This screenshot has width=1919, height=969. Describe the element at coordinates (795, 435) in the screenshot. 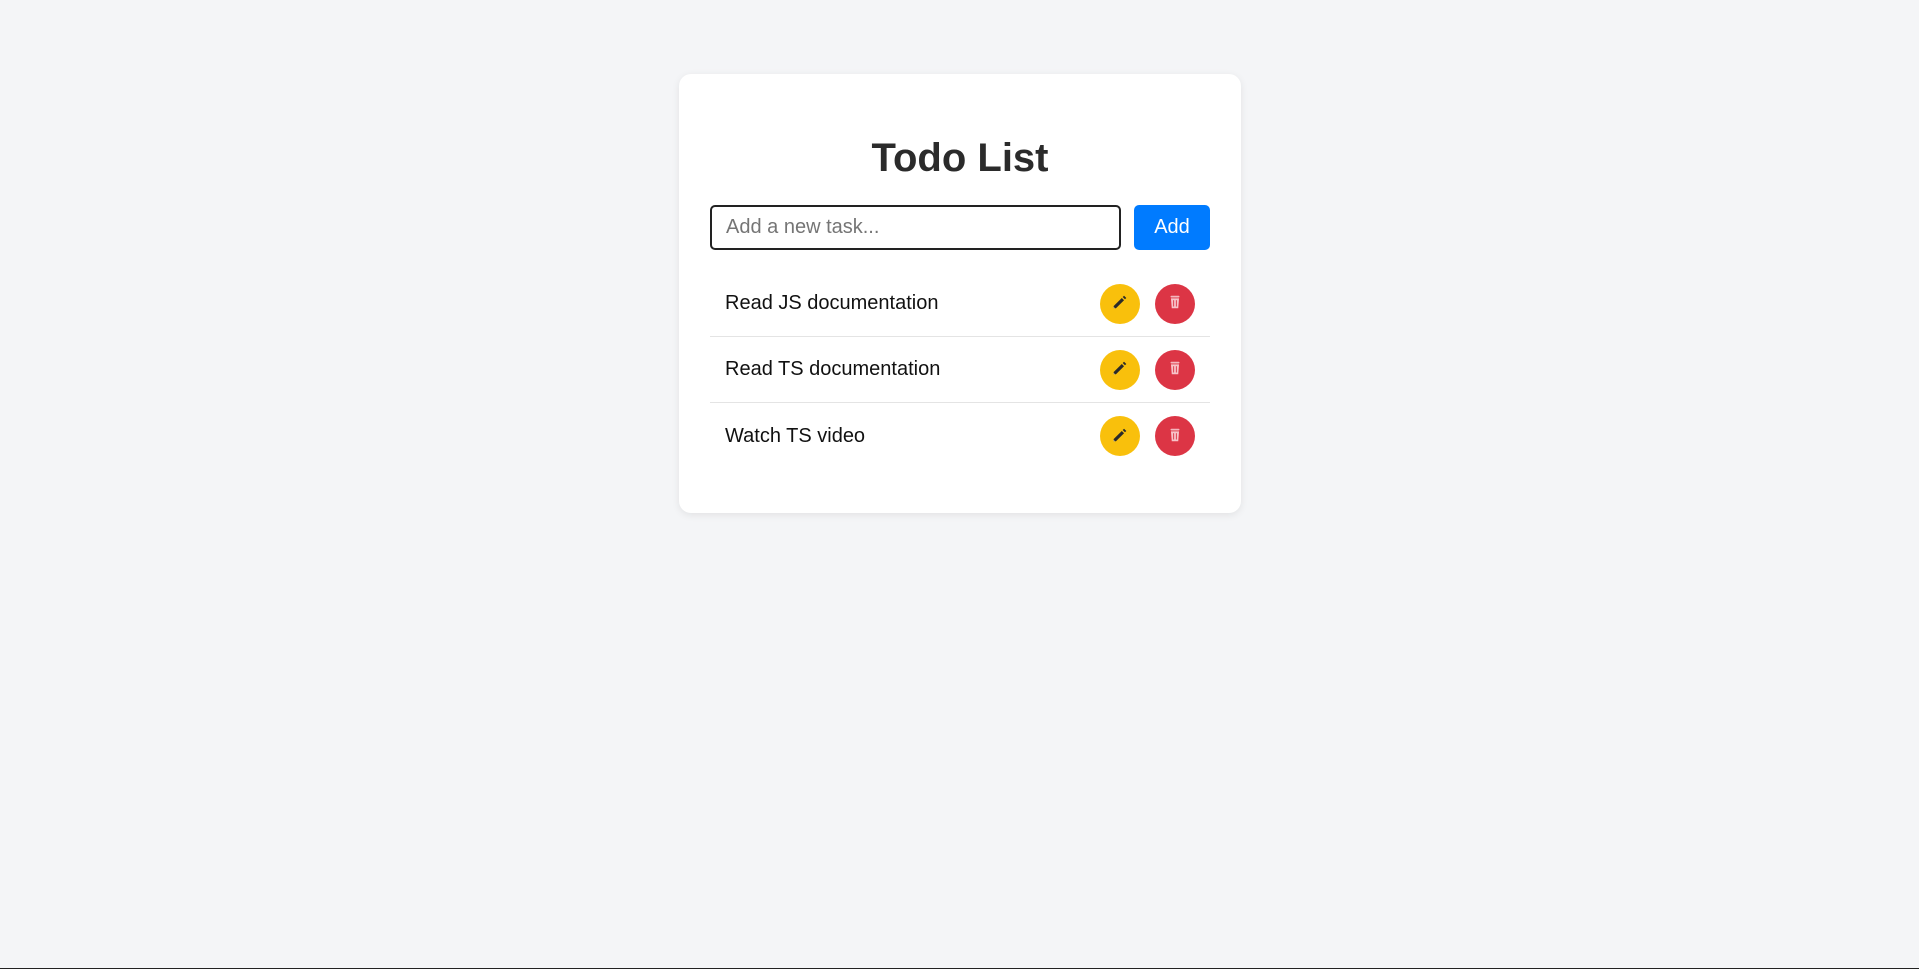

I see `task-text: Watch TS video` at that location.